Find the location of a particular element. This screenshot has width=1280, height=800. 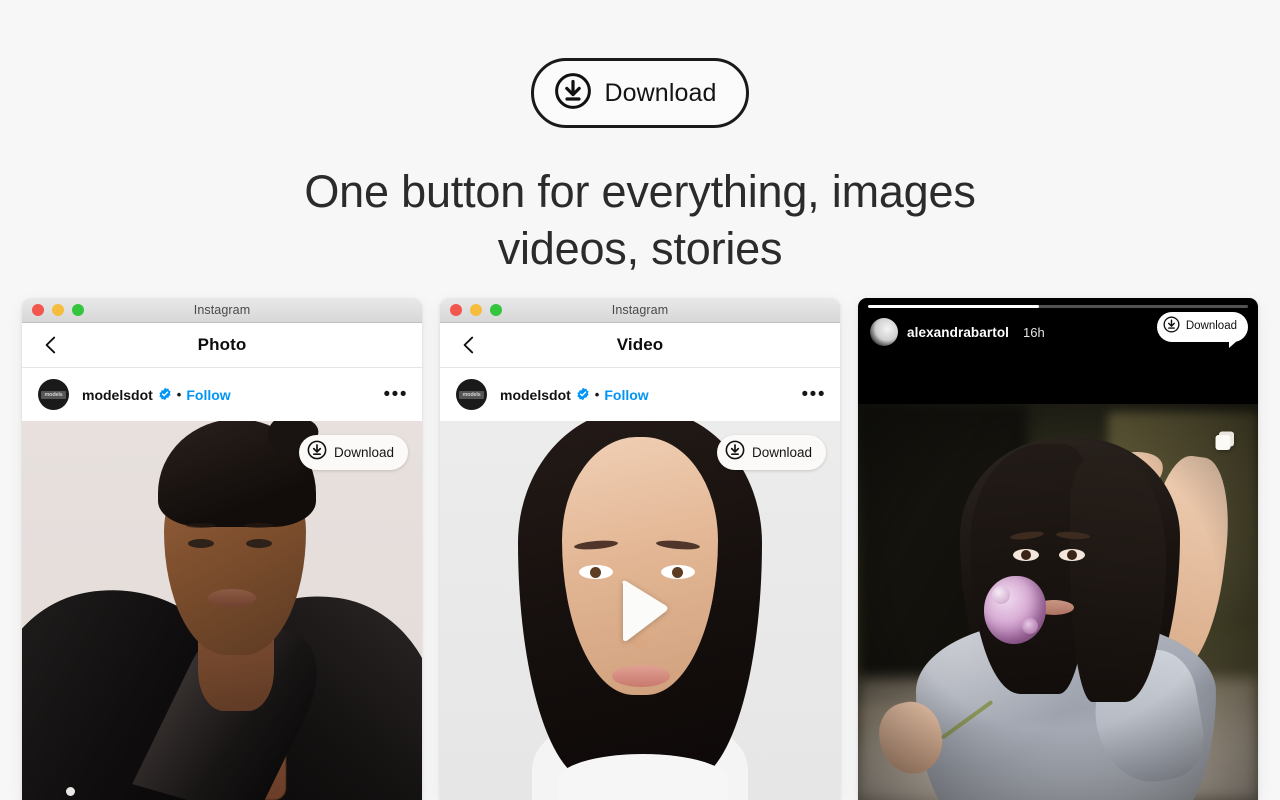

post-video-frame: Download is located at coordinates (640, 610).